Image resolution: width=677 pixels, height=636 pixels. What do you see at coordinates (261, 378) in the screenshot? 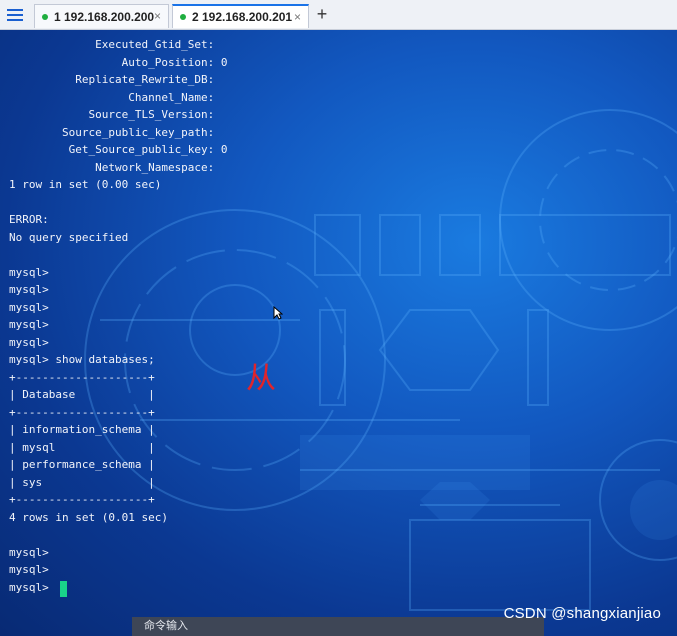
I see `overlay-character: 从` at bounding box center [261, 378].